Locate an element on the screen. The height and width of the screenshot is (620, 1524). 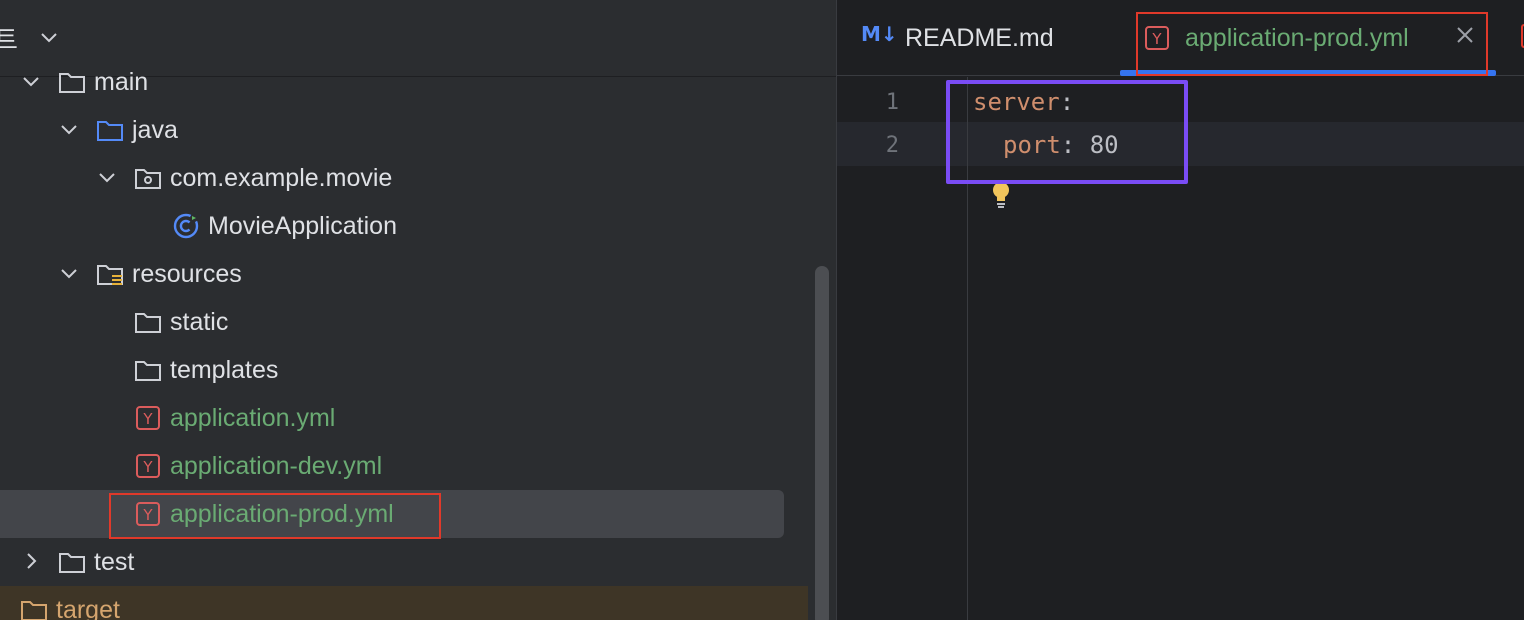
tree-item-label: main is located at coordinates (121, 82).